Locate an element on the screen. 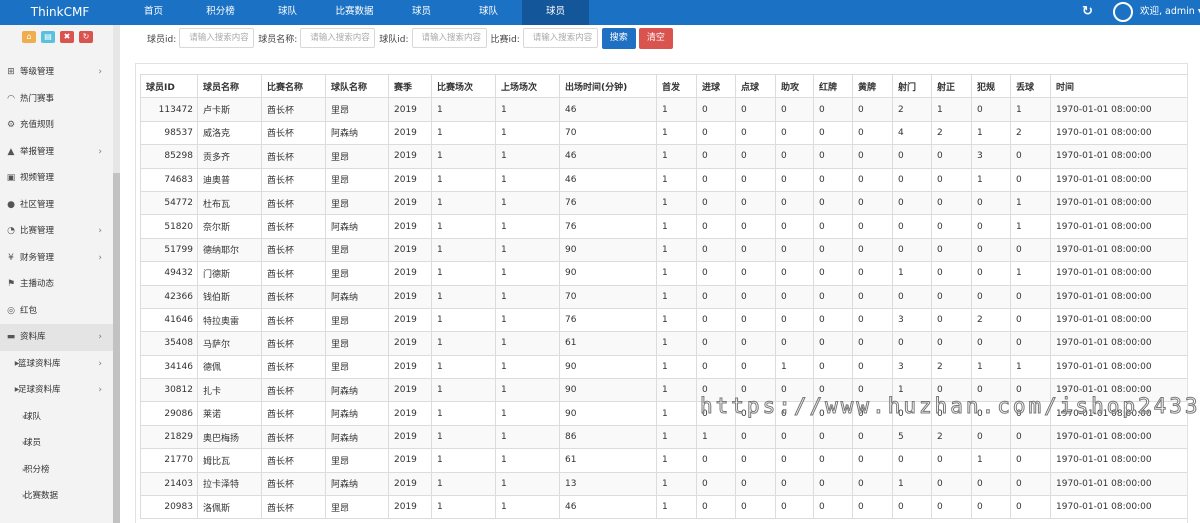  table-cell: 阿森纳 is located at coordinates (357, 390).